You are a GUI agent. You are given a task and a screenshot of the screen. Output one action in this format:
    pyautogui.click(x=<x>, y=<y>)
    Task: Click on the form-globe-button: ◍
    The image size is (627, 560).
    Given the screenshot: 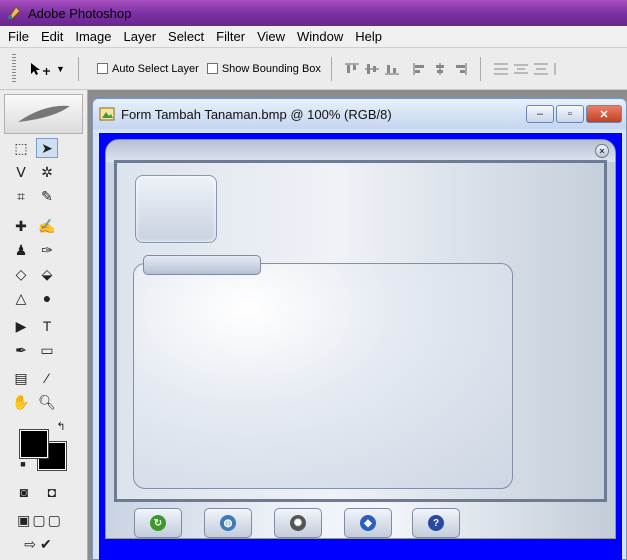 What is the action you would take?
    pyautogui.click(x=228, y=523)
    